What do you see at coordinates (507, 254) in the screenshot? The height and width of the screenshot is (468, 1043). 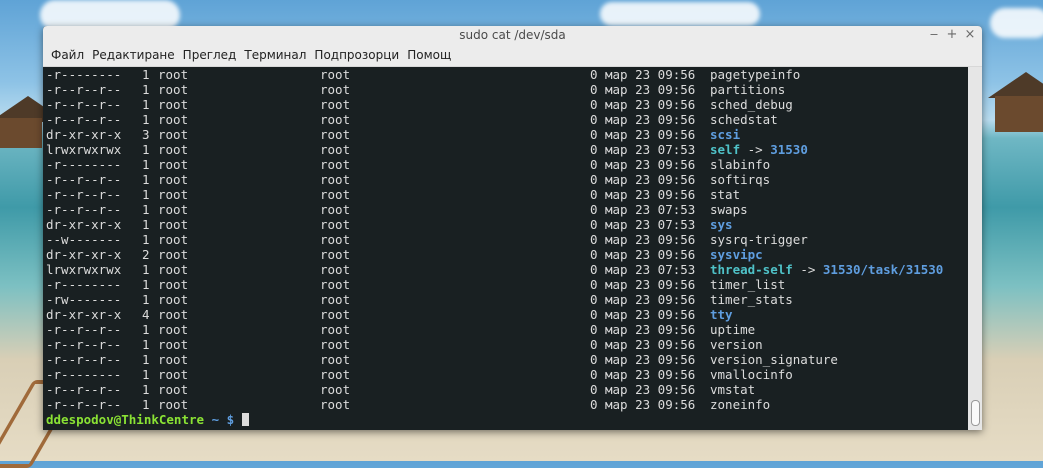 I see `listing-row: dr-xr-xr-x 2 root root 0 мар 23 09:56 sysvipc` at bounding box center [507, 254].